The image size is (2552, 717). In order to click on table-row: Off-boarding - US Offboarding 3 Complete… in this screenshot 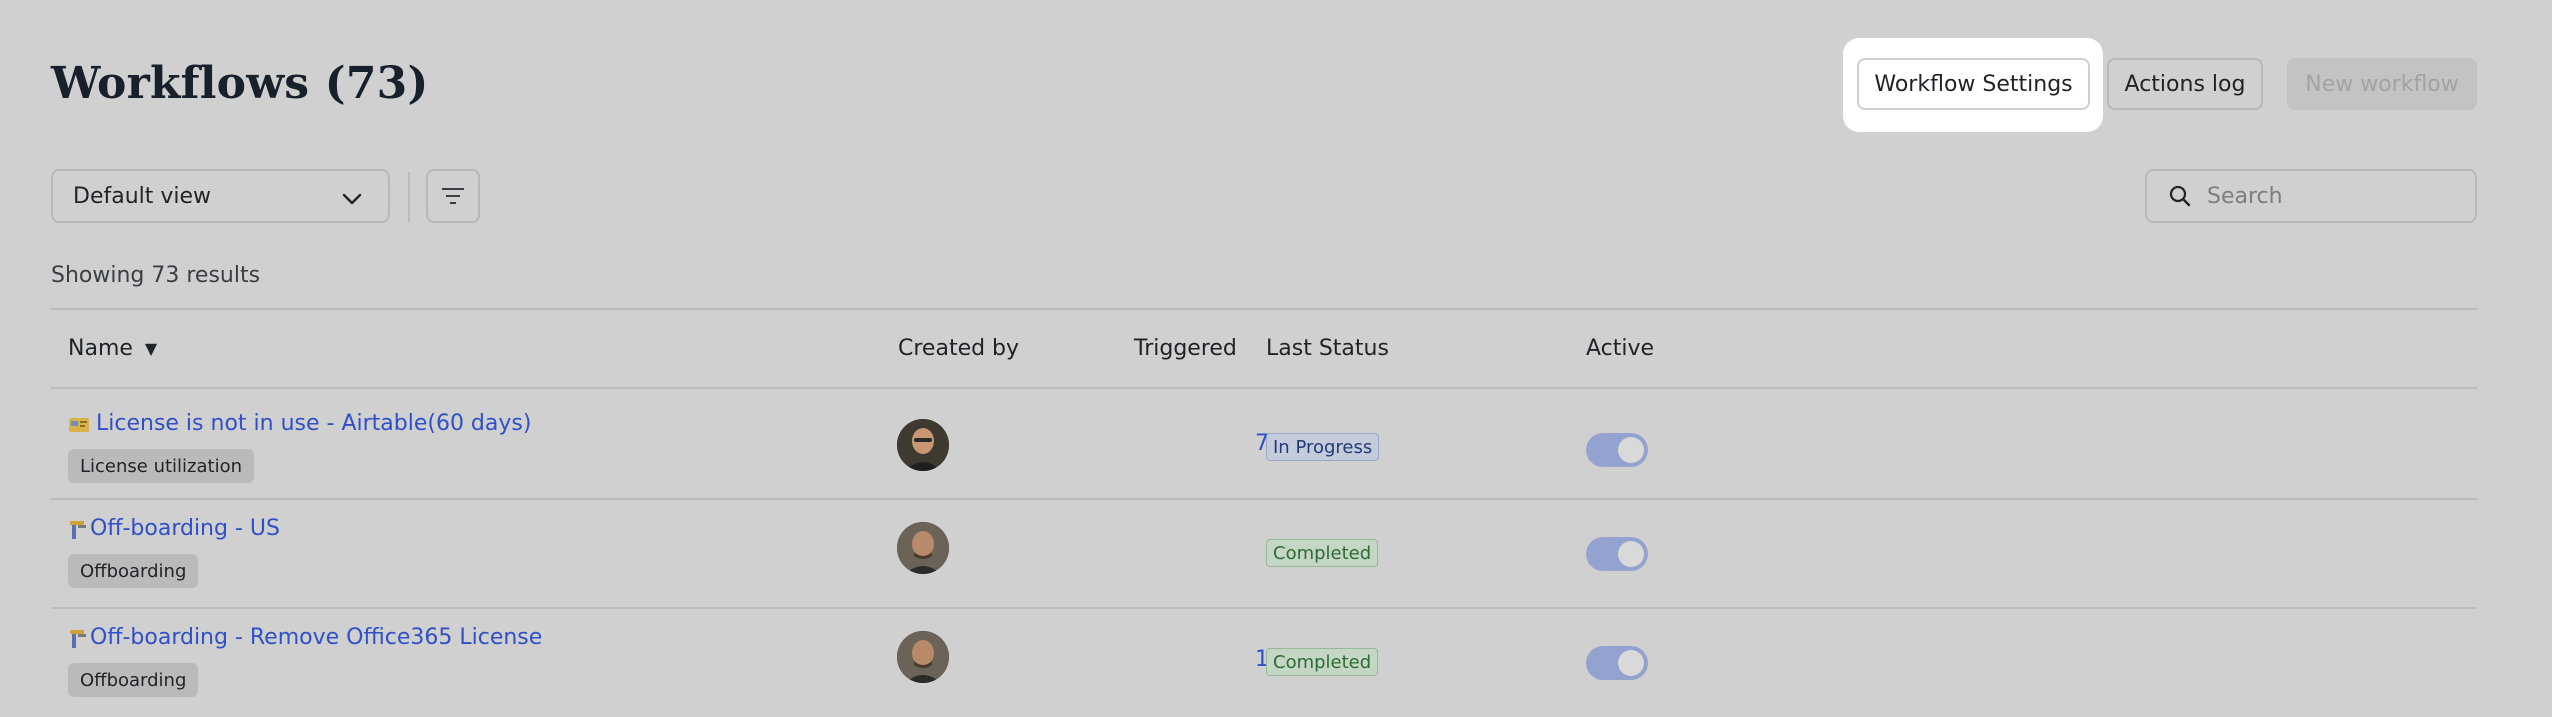, I will do `click(1264, 554)`.